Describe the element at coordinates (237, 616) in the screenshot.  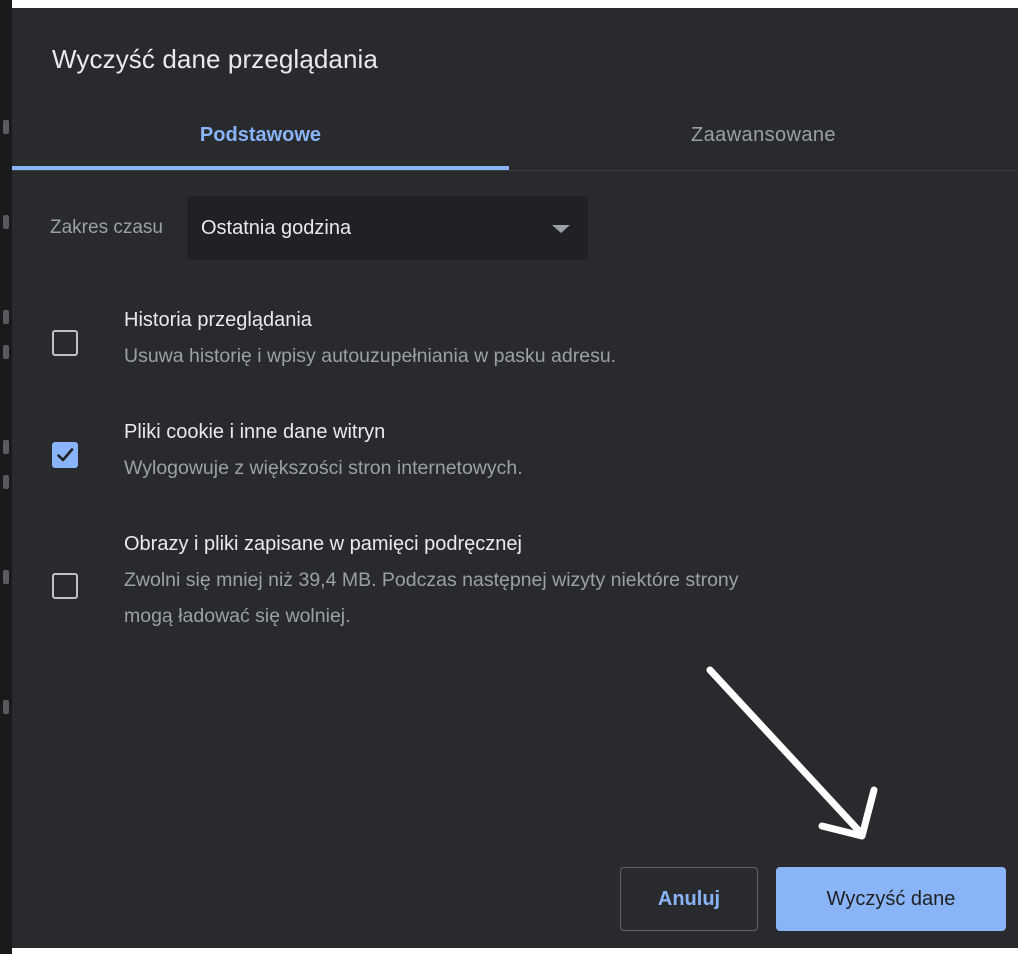
I see `option-description-line: mogą ładować się wolniej.` at that location.